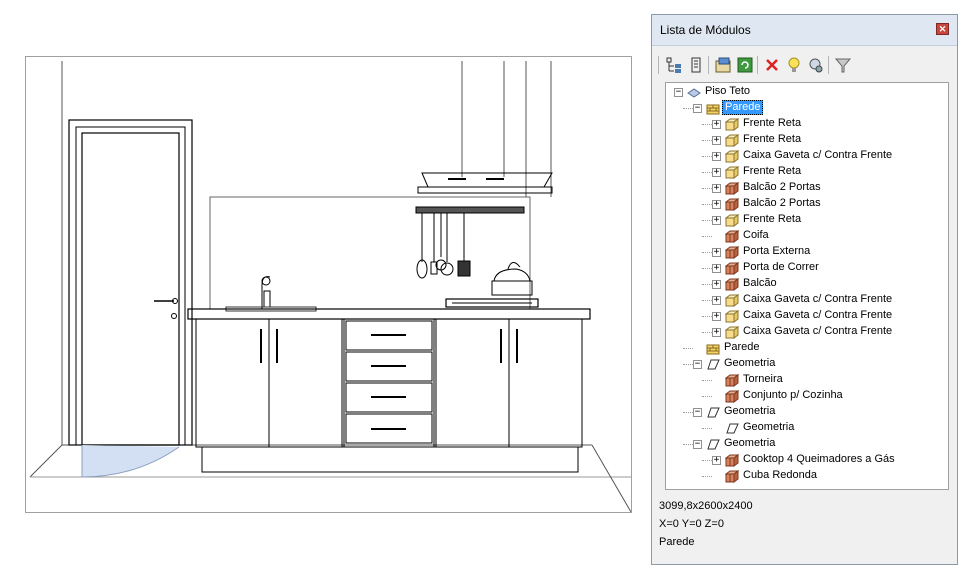  I want to click on light-bulb-icon, so click(794, 65).